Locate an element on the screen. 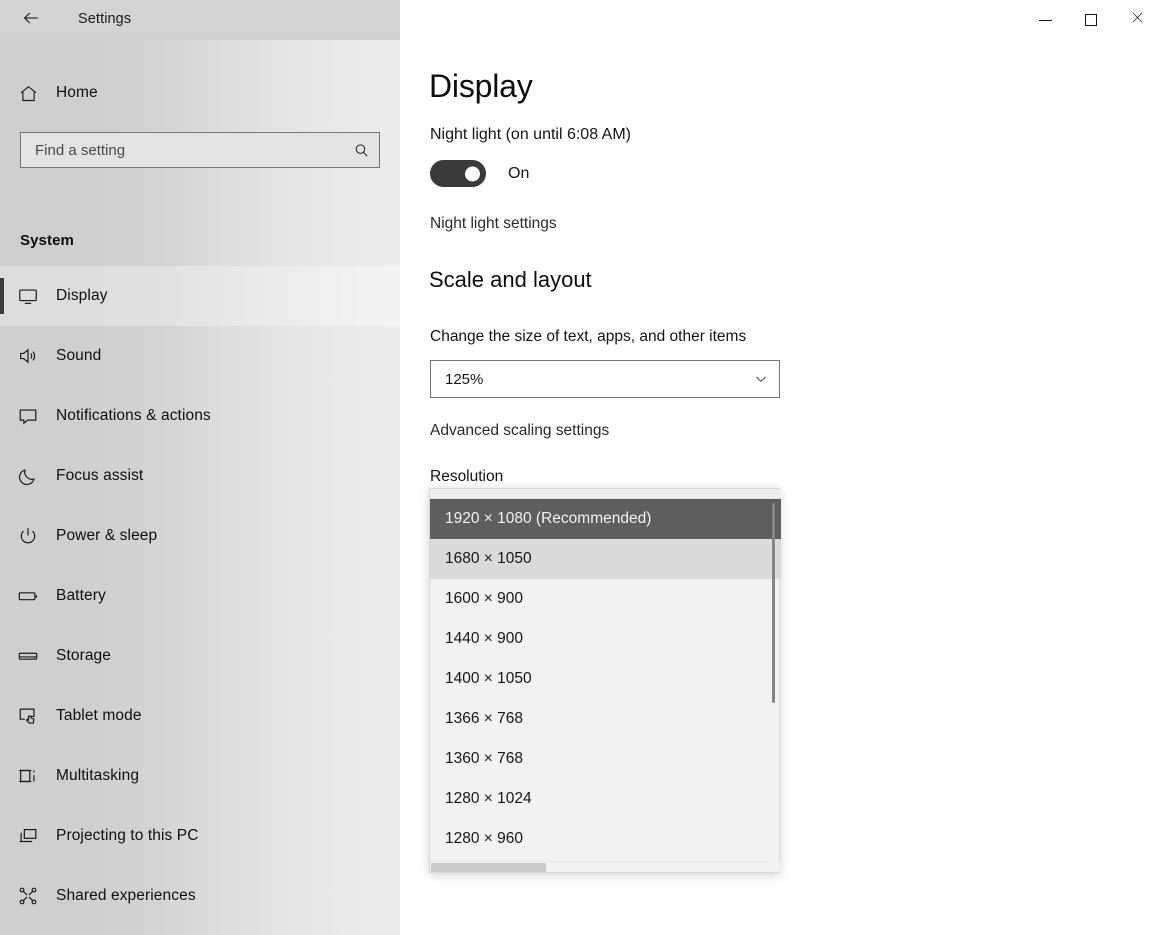  tablet-touch-icon is located at coordinates (28, 716).